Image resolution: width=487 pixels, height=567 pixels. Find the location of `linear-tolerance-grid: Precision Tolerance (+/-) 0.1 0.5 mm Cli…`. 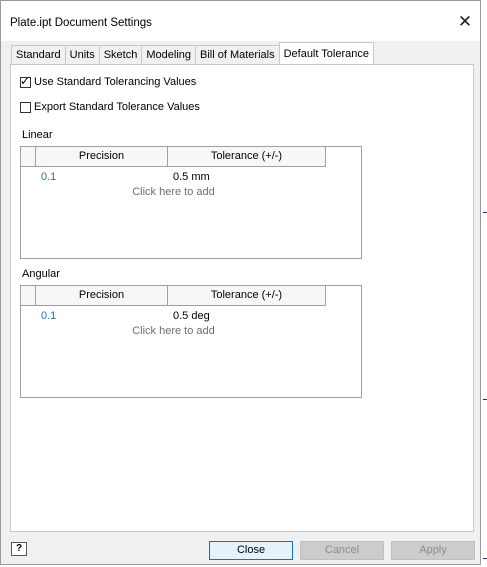

linear-tolerance-grid: Precision Tolerance (+/-) 0.1 0.5 mm Cli… is located at coordinates (191, 202).